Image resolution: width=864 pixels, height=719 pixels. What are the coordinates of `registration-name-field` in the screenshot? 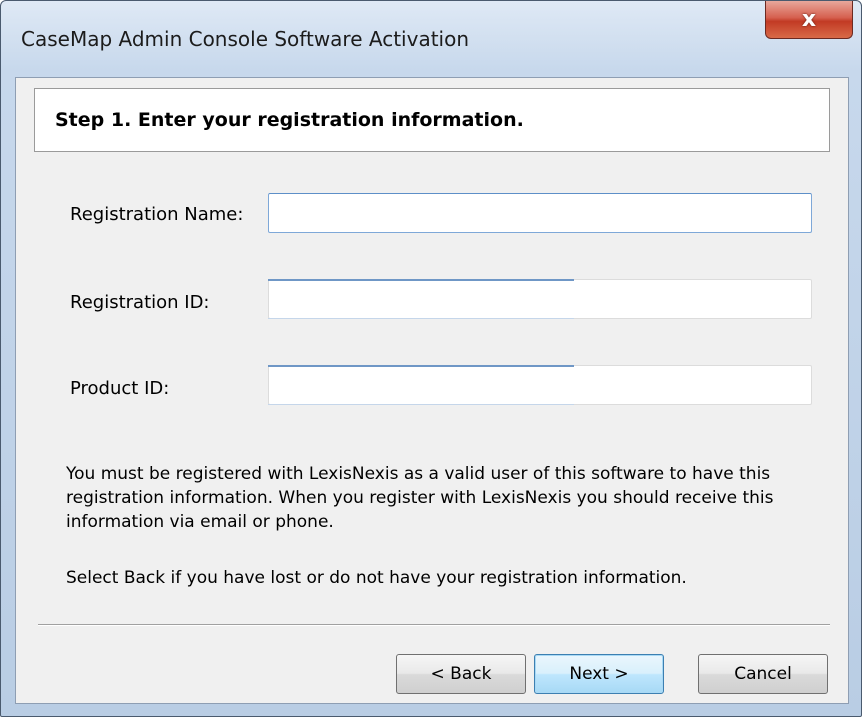 It's located at (540, 213).